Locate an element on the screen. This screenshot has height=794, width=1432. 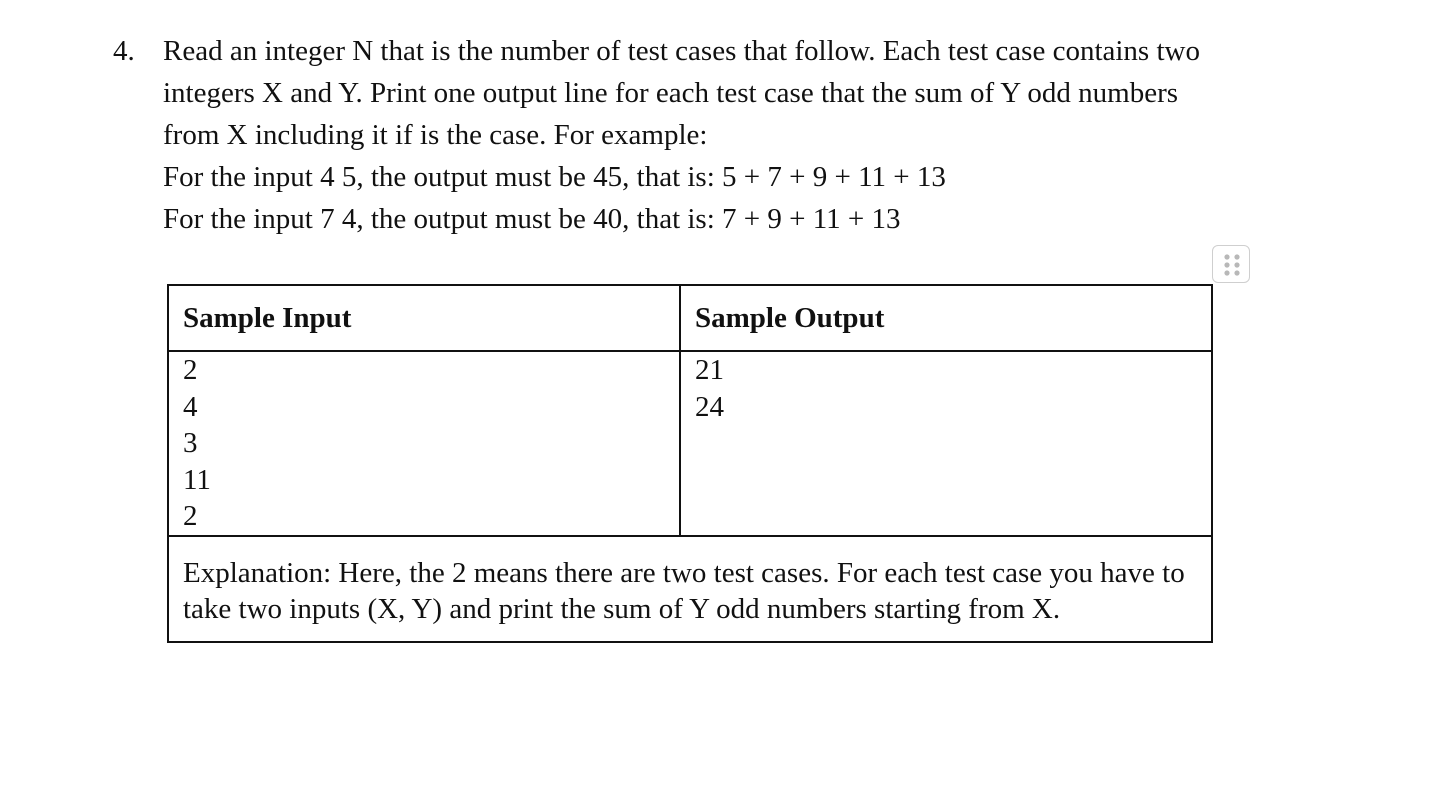
table-drag-handle is located at coordinates (1231, 264).